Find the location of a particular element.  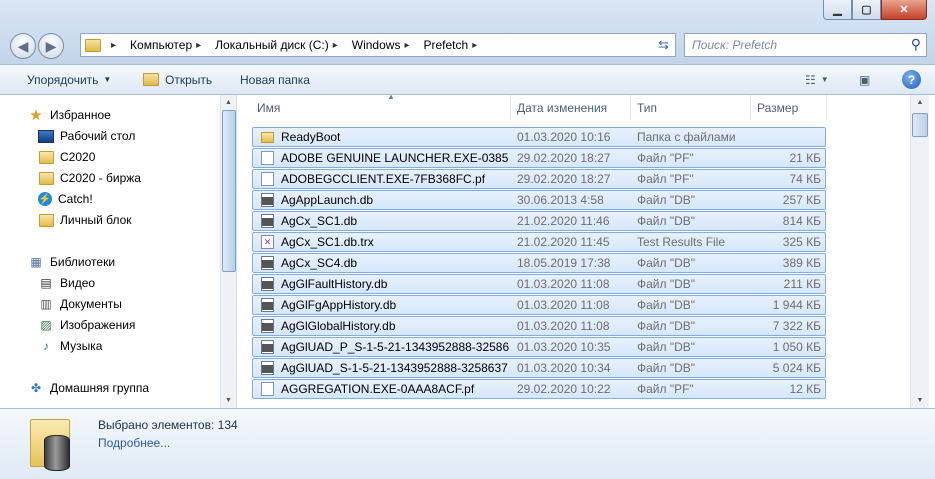

address-folder-icon: ▸ is located at coordinates (103, 45).